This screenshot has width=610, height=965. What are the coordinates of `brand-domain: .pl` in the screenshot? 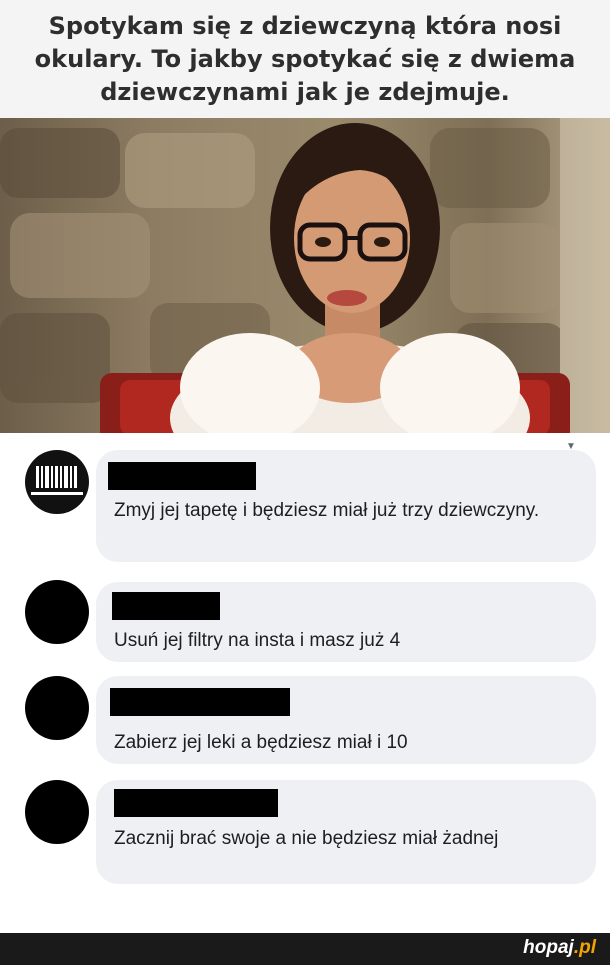 It's located at (584, 947).